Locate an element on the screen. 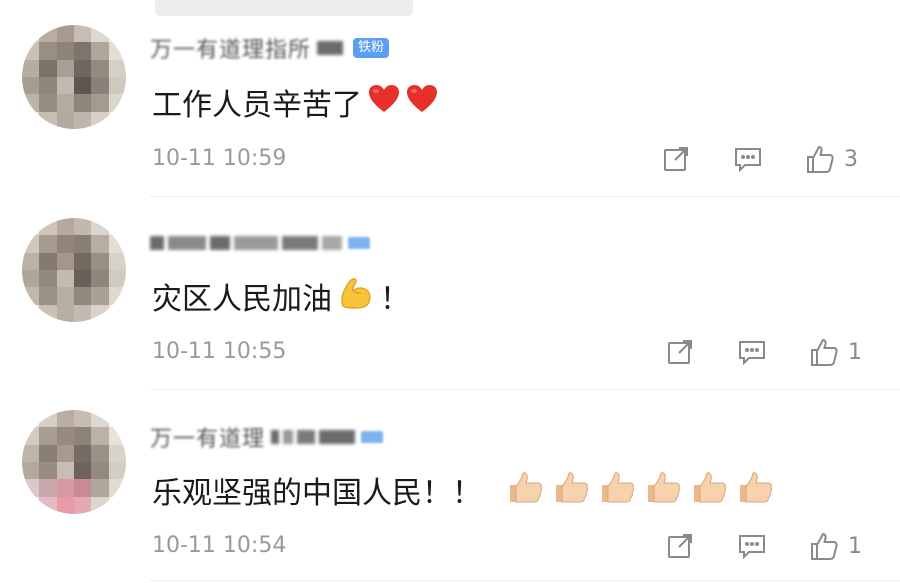  comment-text-row: 工作人员辛苦了 is located at coordinates (295, 102).